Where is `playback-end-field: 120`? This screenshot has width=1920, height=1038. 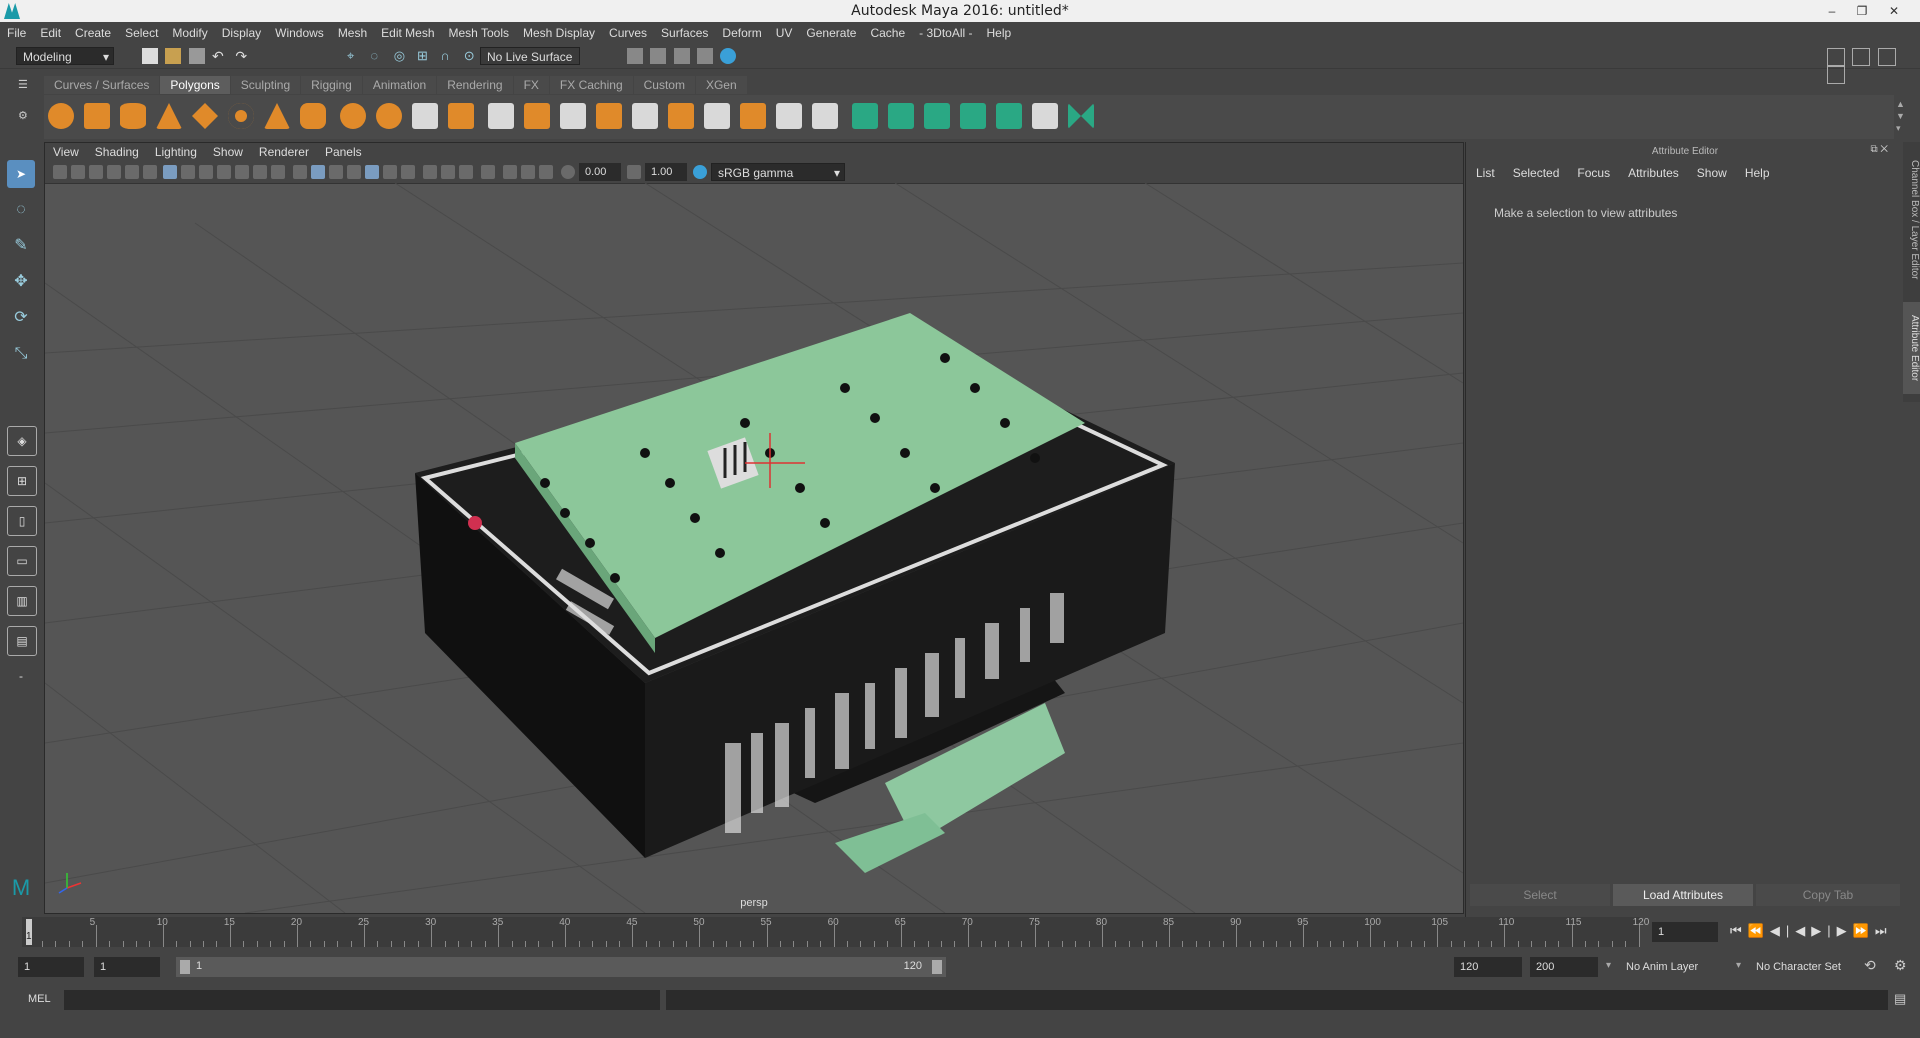 playback-end-field: 120 is located at coordinates (1488, 967).